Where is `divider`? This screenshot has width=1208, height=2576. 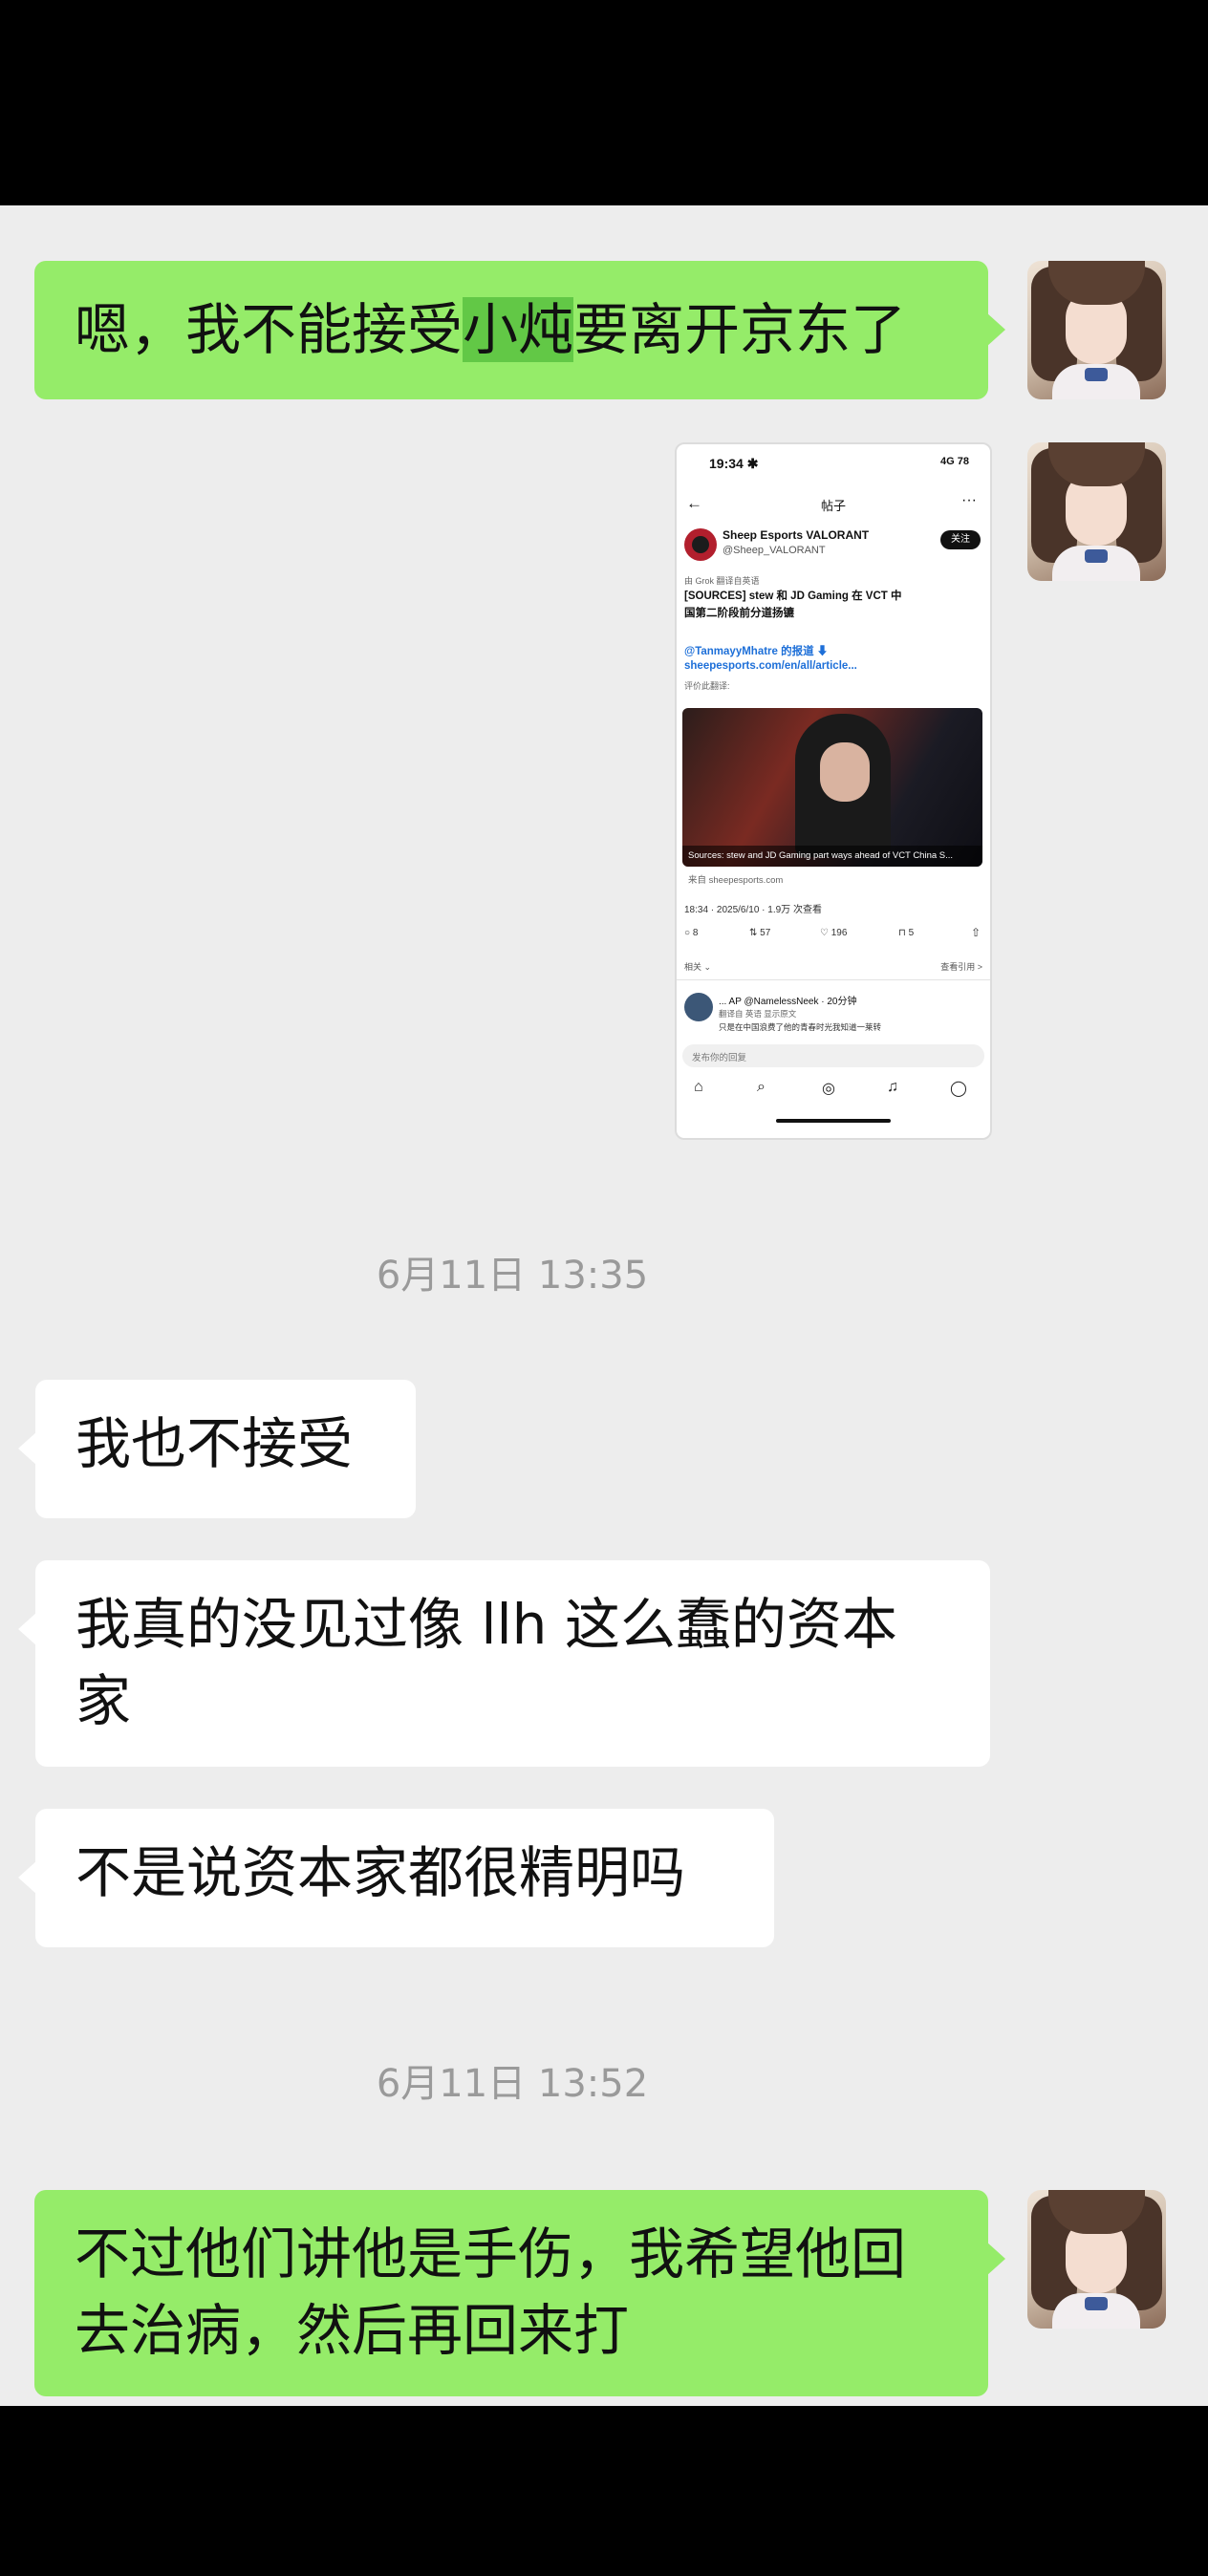
divider is located at coordinates (833, 979).